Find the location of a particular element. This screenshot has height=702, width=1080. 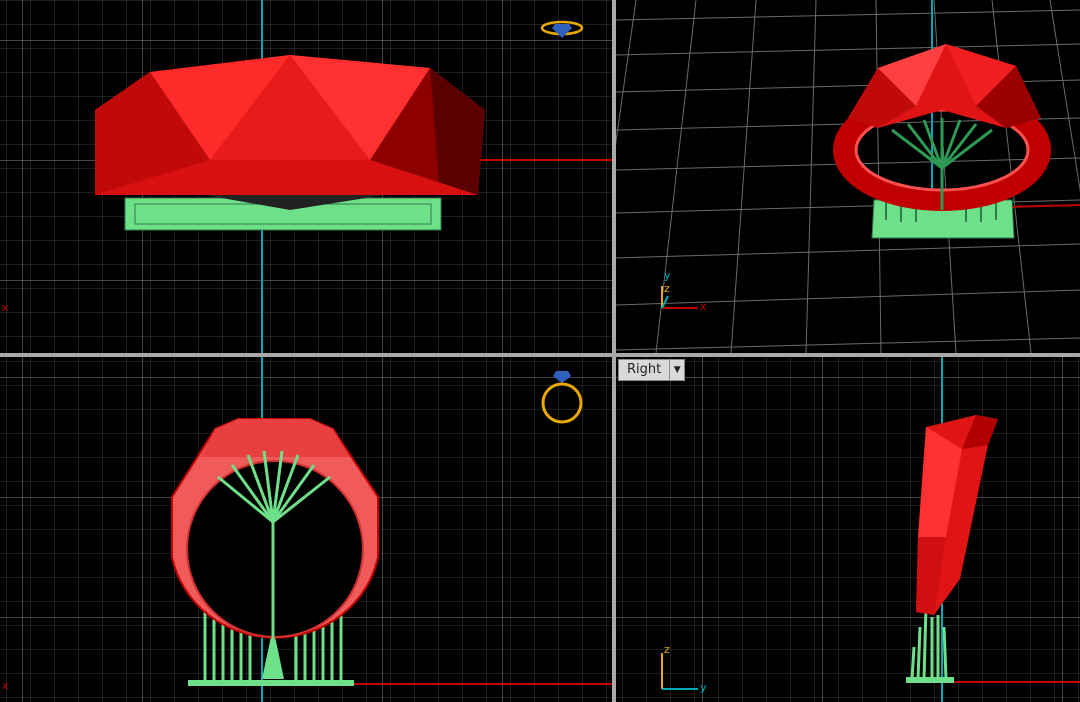

ring-front-view is located at coordinates (275, 528).